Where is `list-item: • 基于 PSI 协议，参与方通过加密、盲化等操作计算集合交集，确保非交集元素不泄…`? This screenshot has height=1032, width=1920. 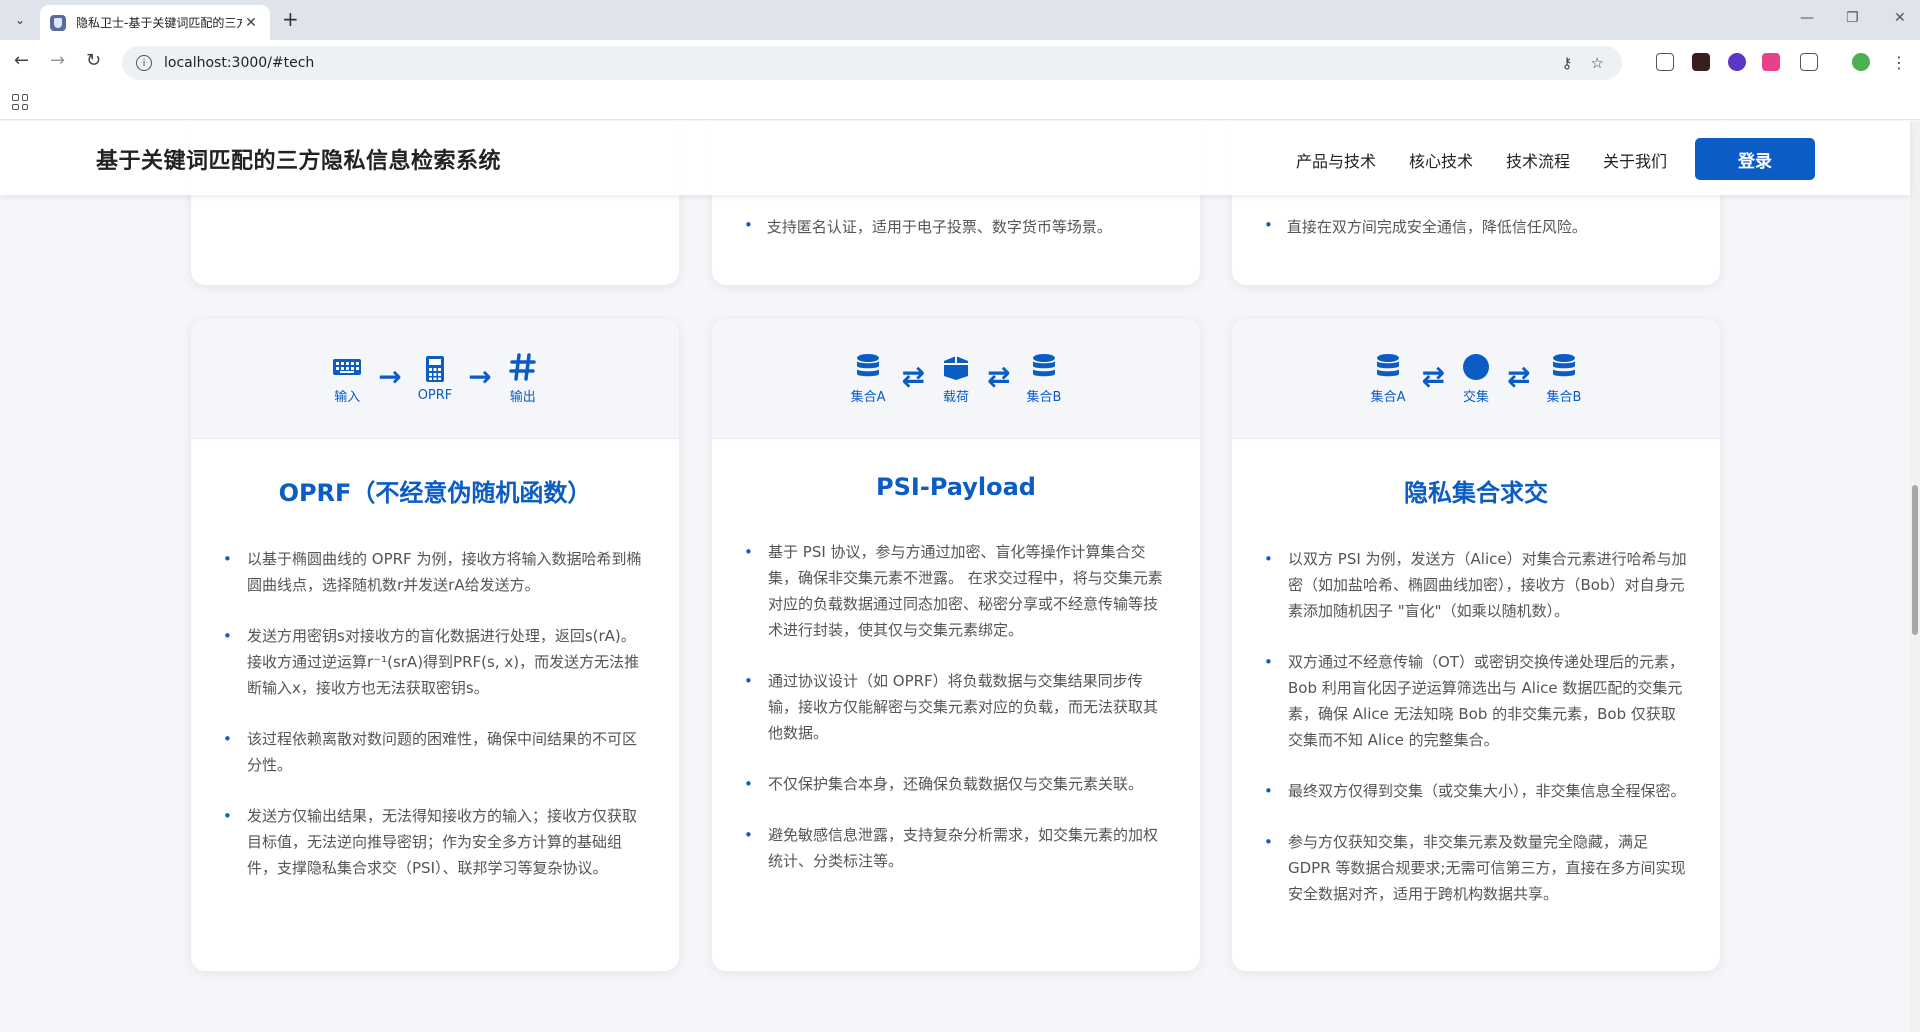
list-item: • 基于 PSI 协议，参与方通过加密、盲化等操作计算集合交集，确保非交集元素不泄… is located at coordinates (953, 591).